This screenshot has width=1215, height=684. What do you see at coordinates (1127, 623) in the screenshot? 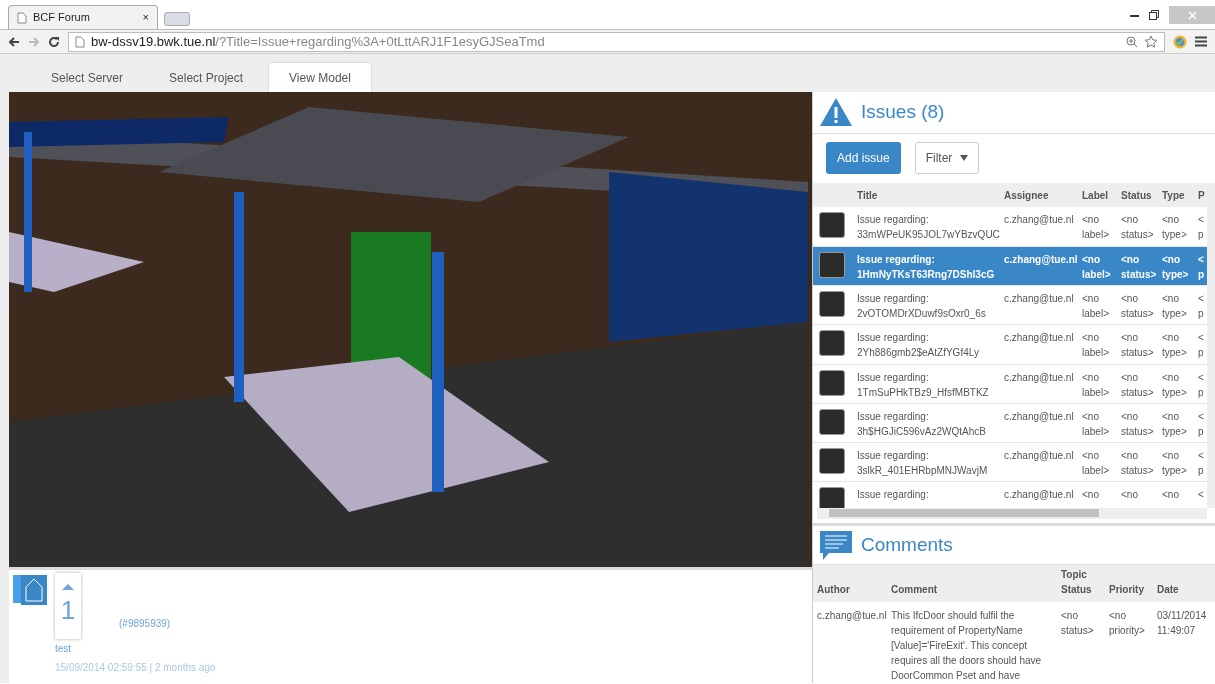
I see `table-cell: <no priority>` at bounding box center [1127, 623].